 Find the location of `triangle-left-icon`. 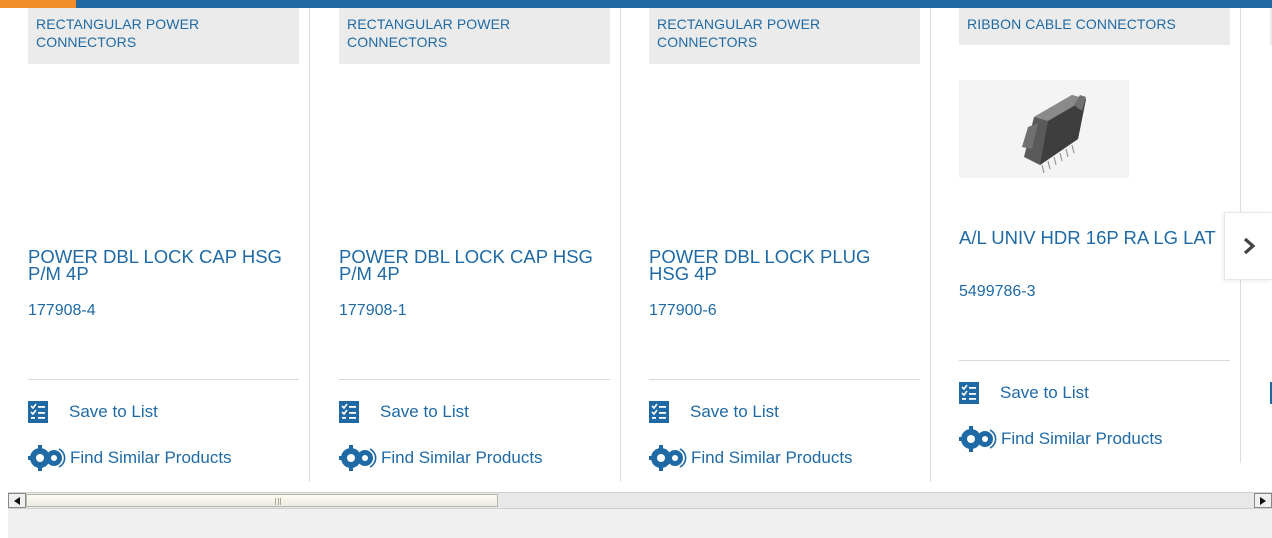

triangle-left-icon is located at coordinates (17, 500).